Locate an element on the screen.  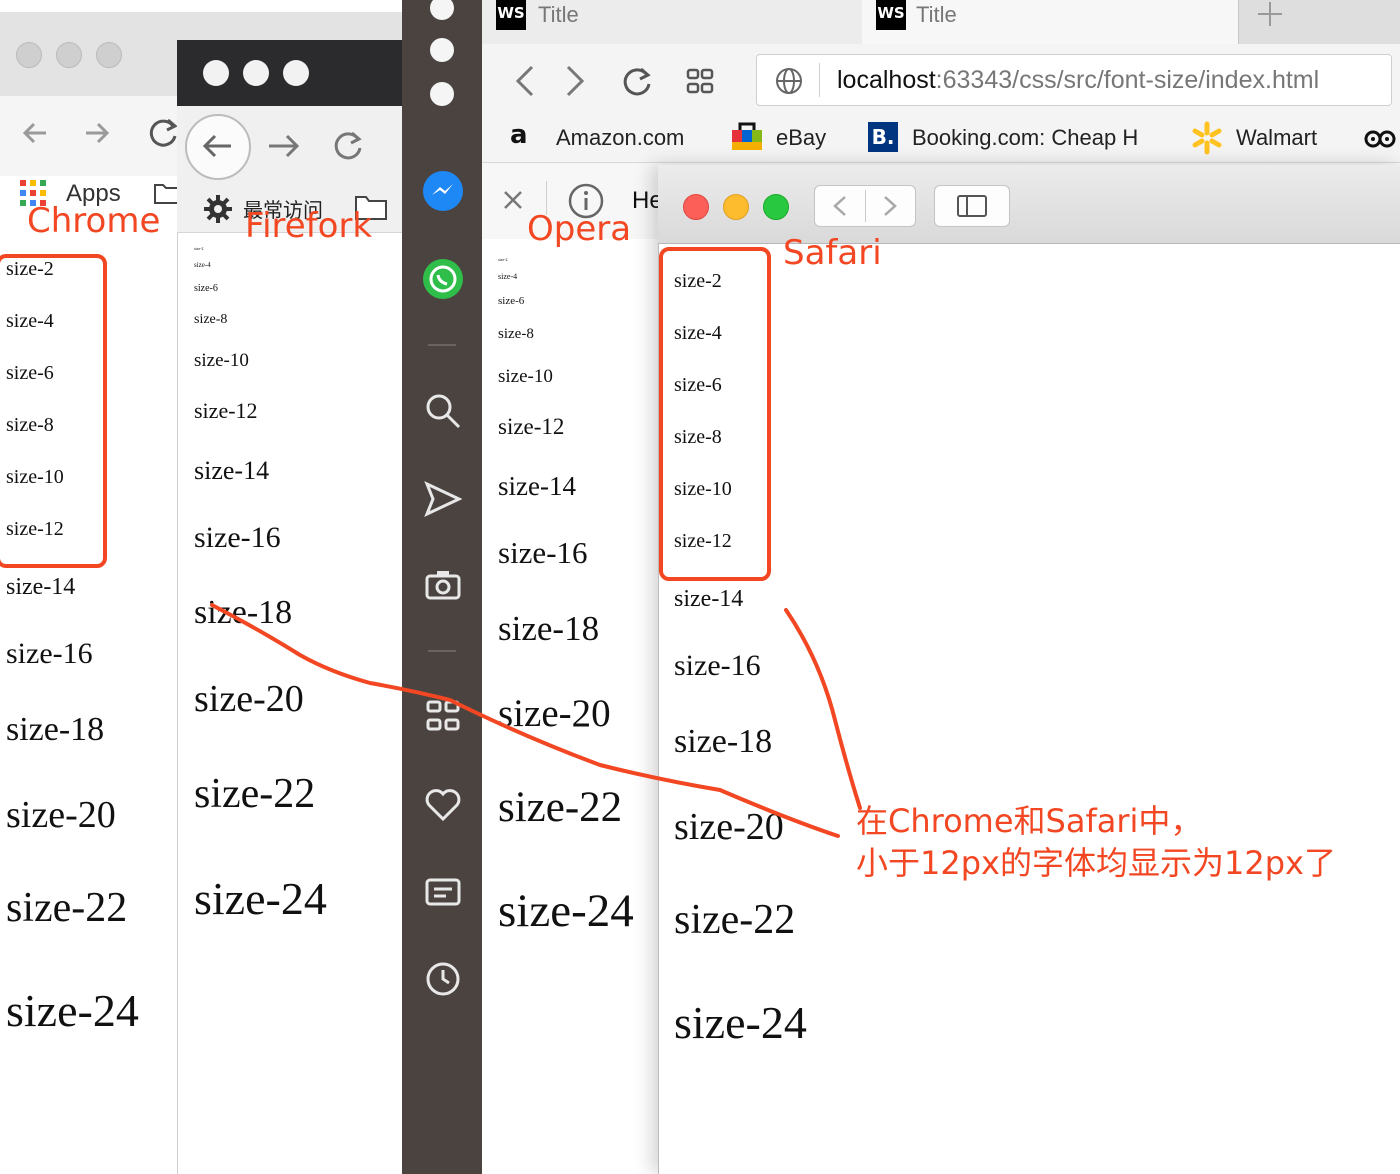
annotation-lines is located at coordinates (536, 720).